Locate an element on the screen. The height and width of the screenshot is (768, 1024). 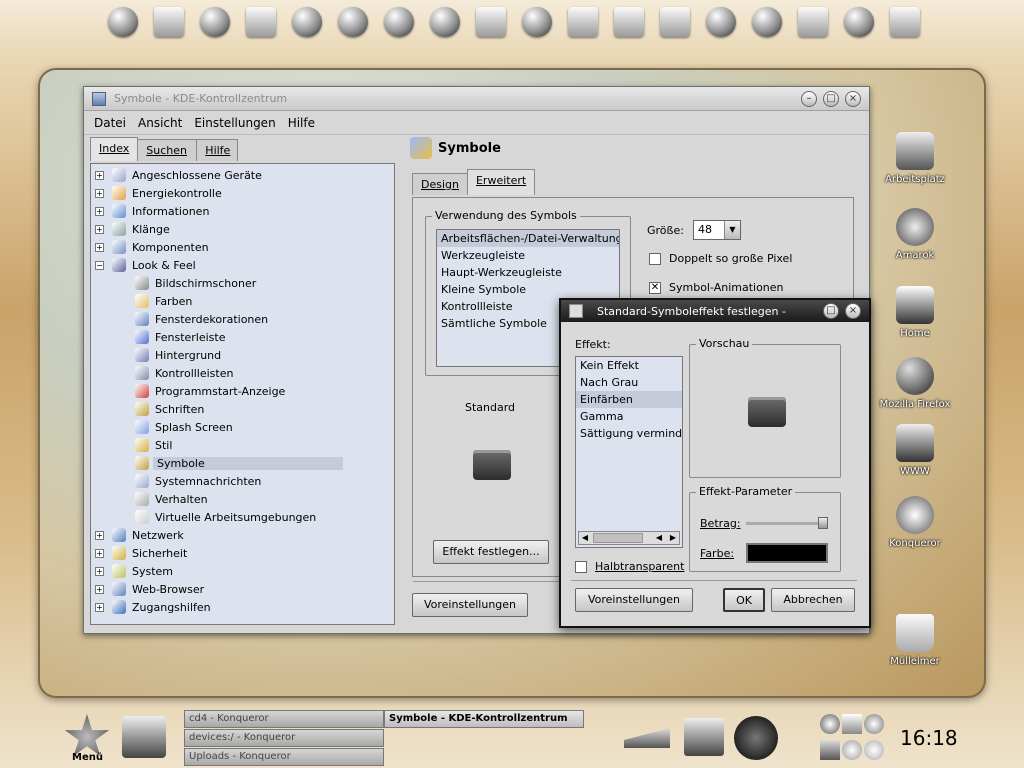
rocket-icon is located at coordinates (767, 22).